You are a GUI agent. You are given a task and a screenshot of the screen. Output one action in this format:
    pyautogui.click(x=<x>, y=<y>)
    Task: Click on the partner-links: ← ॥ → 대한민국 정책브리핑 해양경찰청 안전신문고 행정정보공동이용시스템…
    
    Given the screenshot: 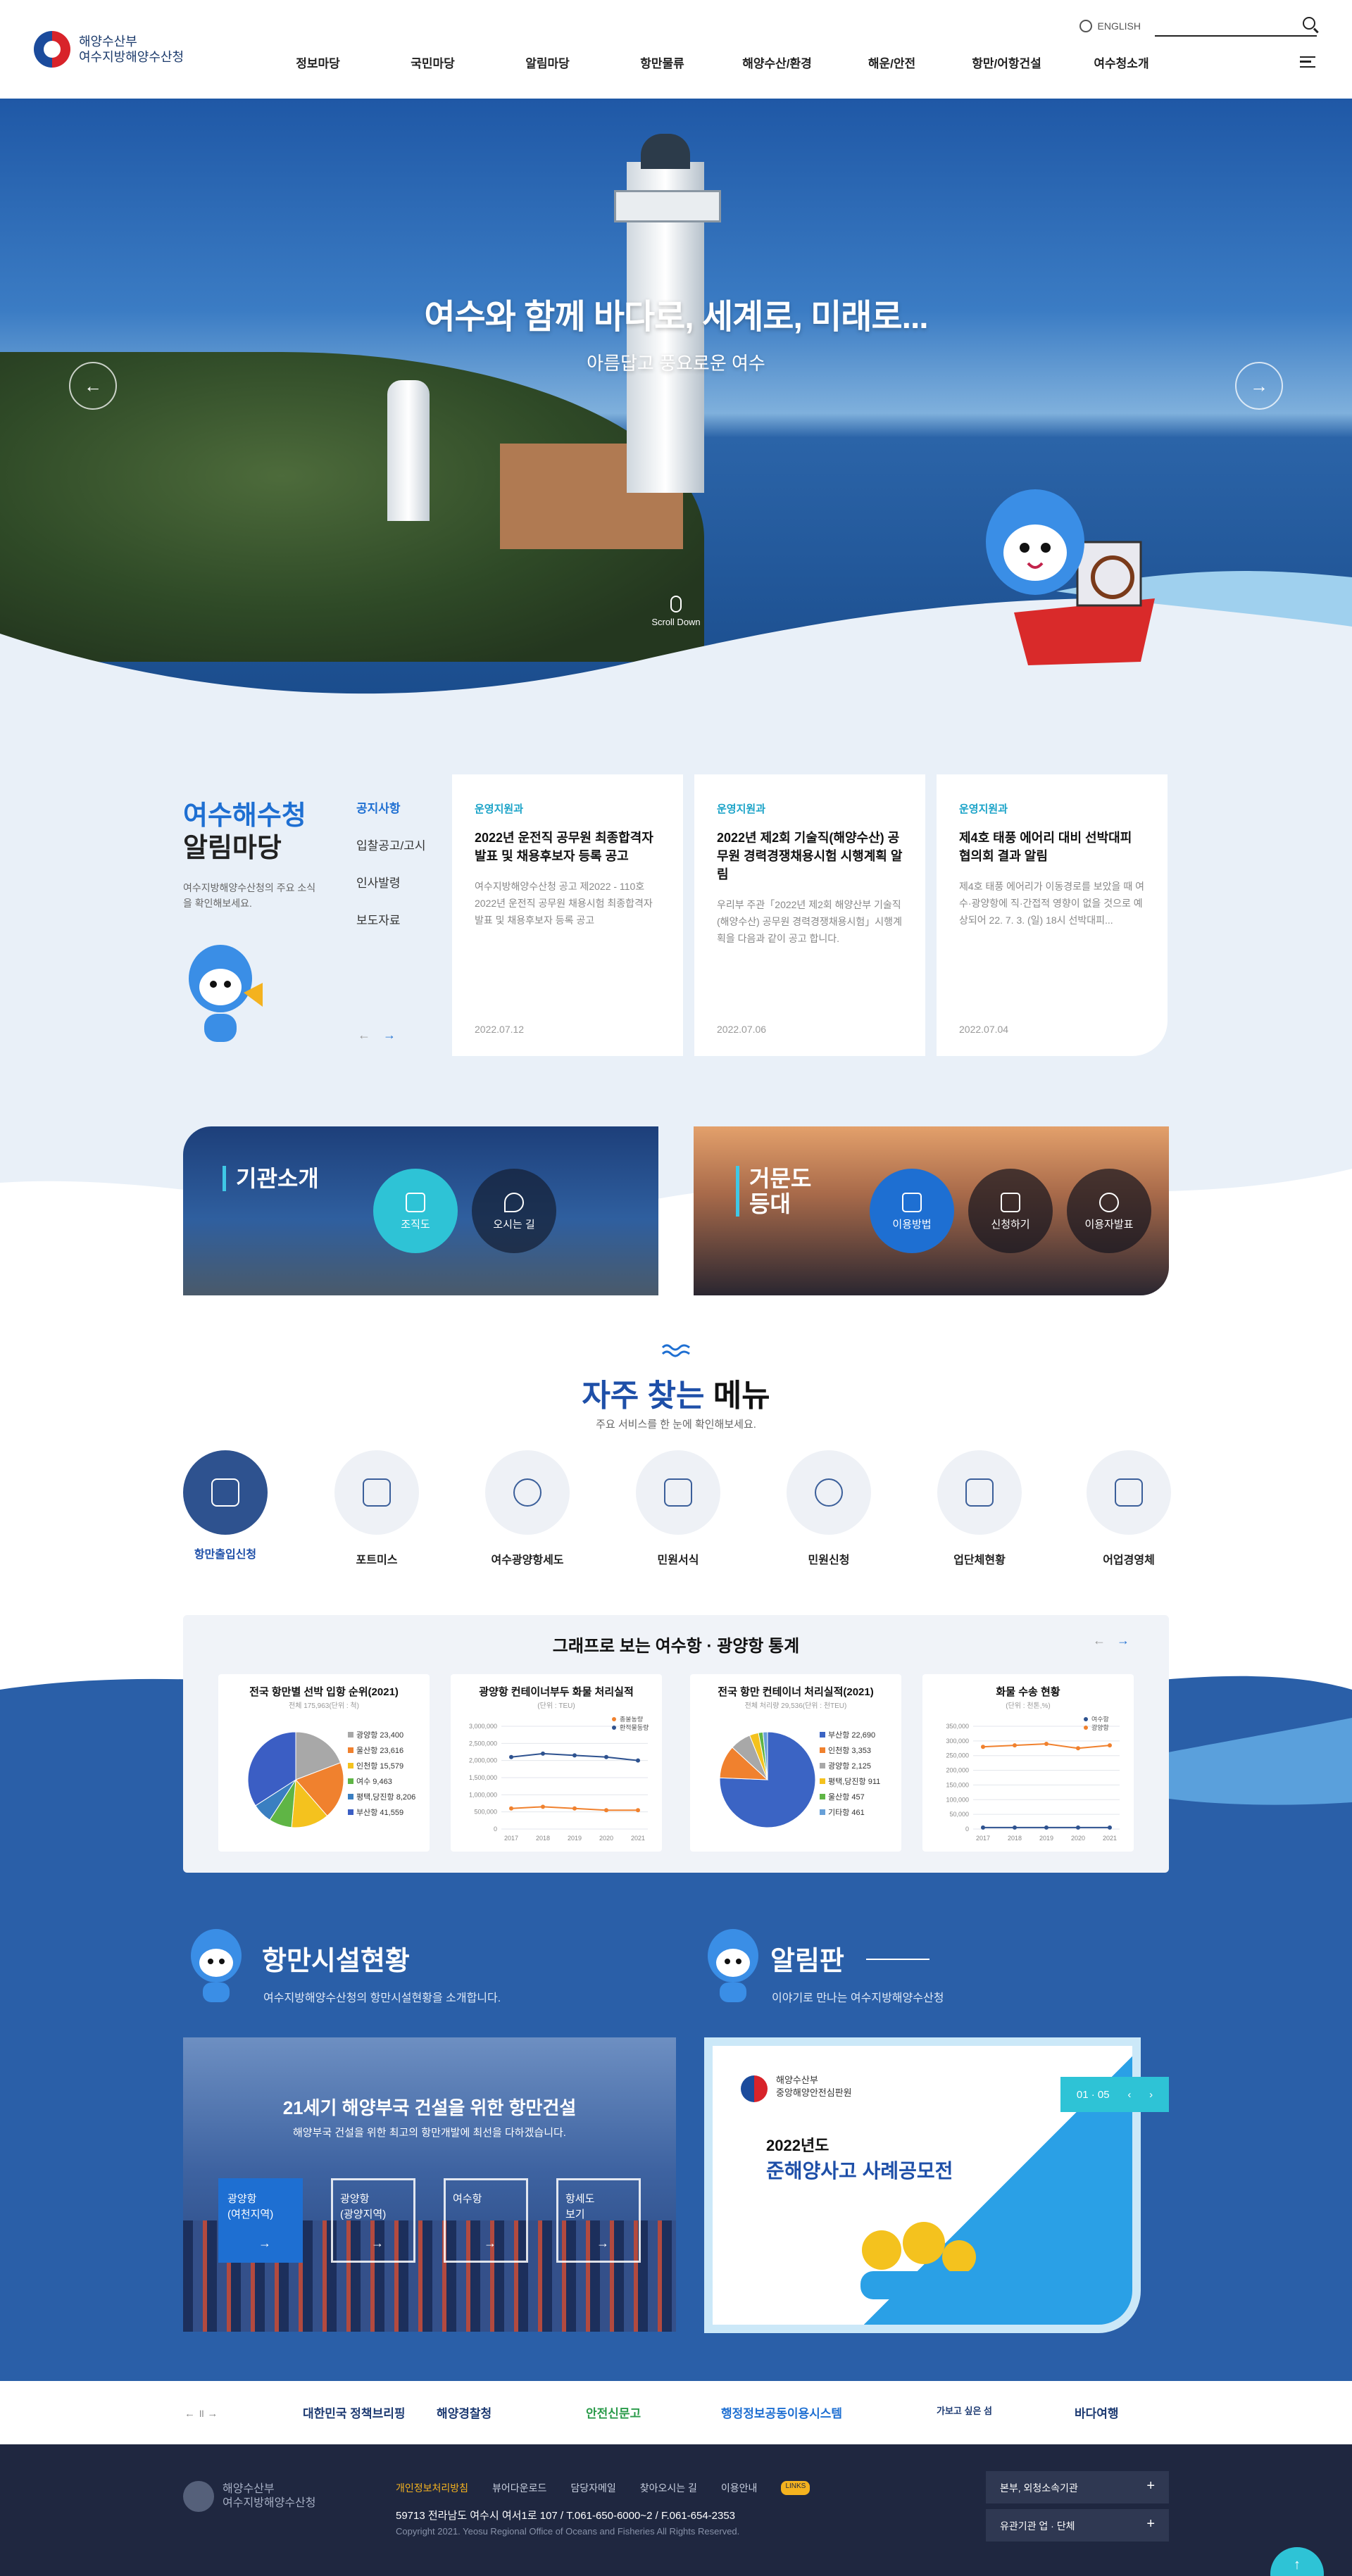 What is the action you would take?
    pyautogui.click(x=676, y=2412)
    